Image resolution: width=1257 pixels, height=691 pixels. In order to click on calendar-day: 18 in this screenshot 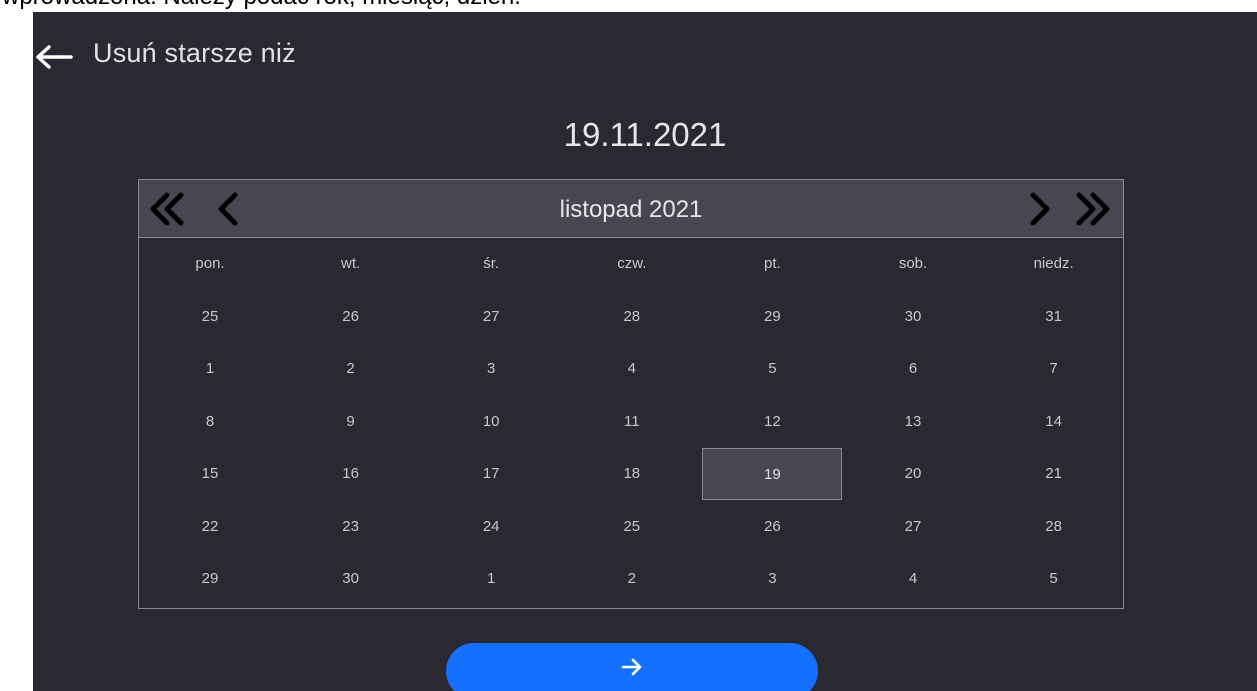, I will do `click(632, 474)`.